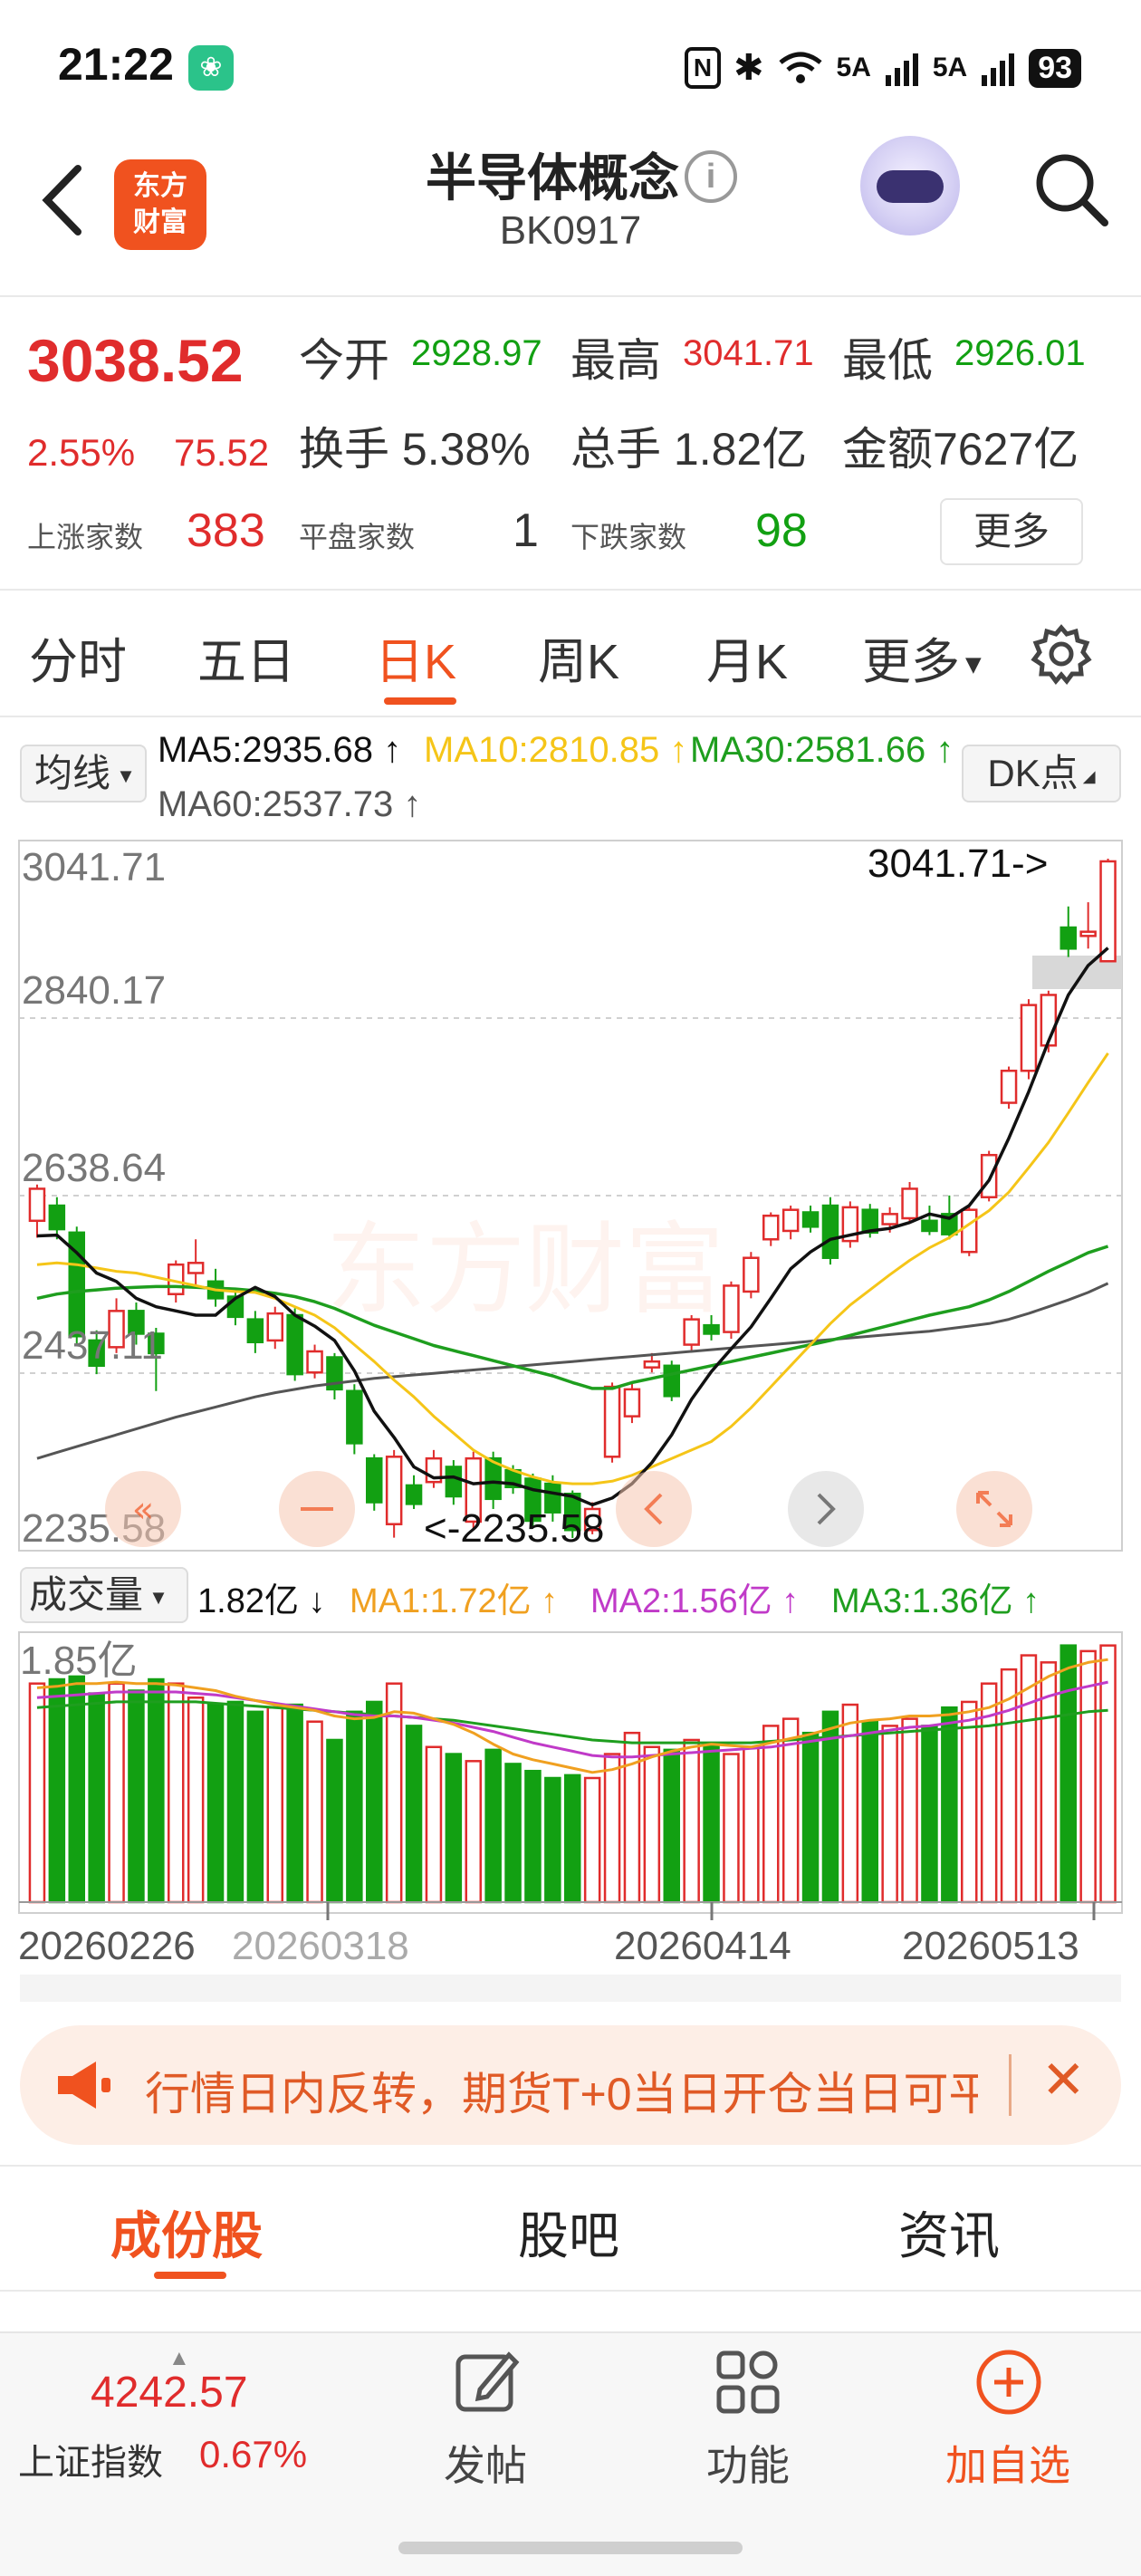 The height and width of the screenshot is (2576, 1141). I want to click on more-quote-button: 更多, so click(1011, 531).